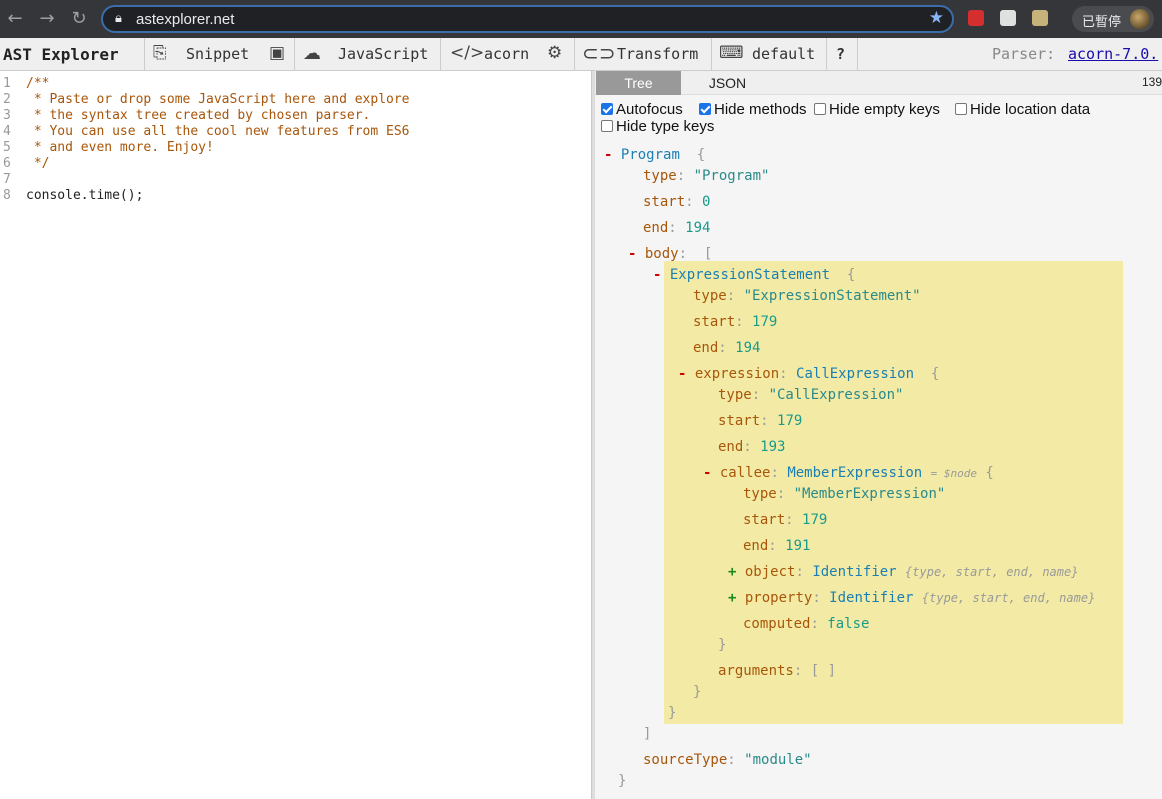 Image resolution: width=1162 pixels, height=799 pixels. Describe the element at coordinates (748, 348) in the screenshot. I see `property-value: 194` at that location.